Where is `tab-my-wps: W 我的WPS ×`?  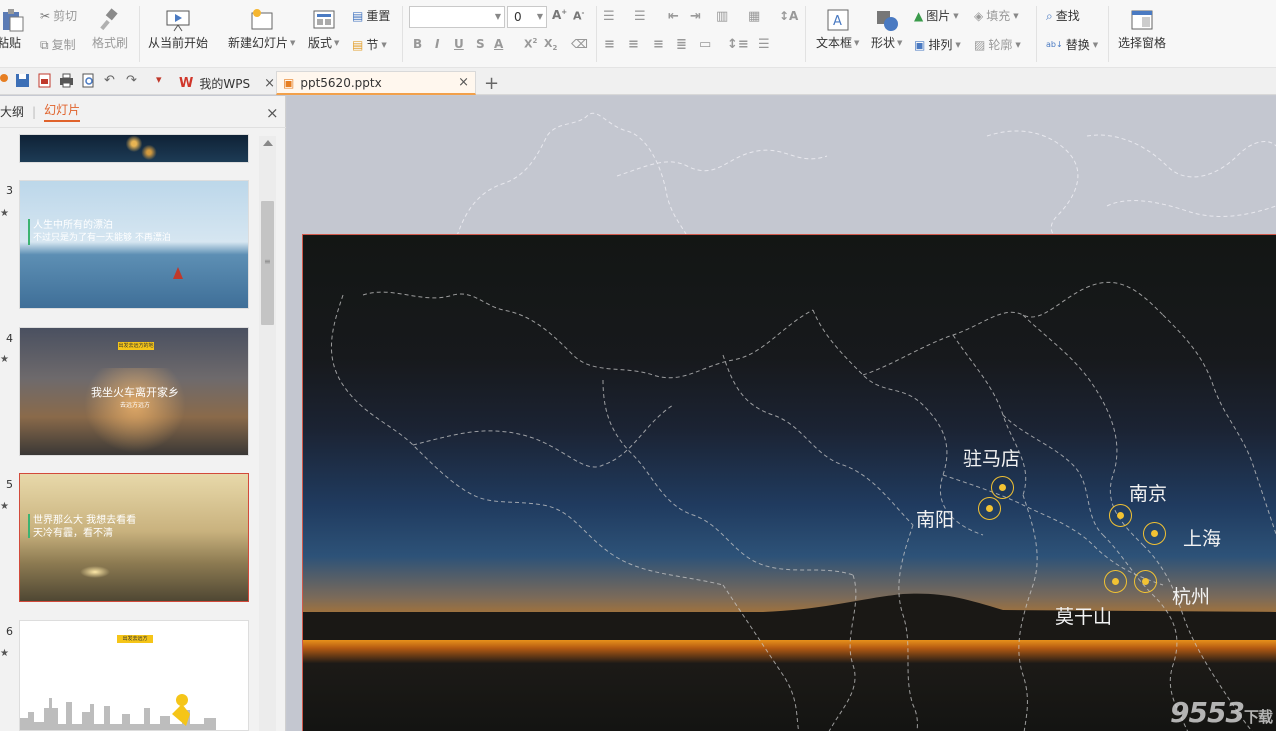
tab-my-wps: W 我的WPS × is located at coordinates (227, 83).